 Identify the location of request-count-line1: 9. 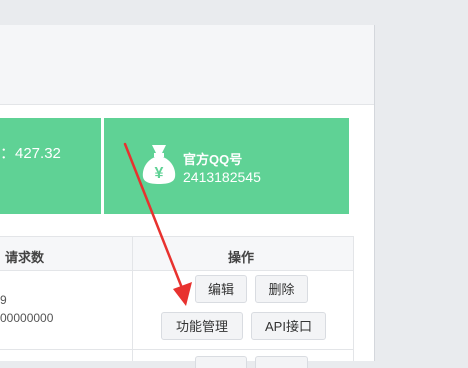
(3, 300).